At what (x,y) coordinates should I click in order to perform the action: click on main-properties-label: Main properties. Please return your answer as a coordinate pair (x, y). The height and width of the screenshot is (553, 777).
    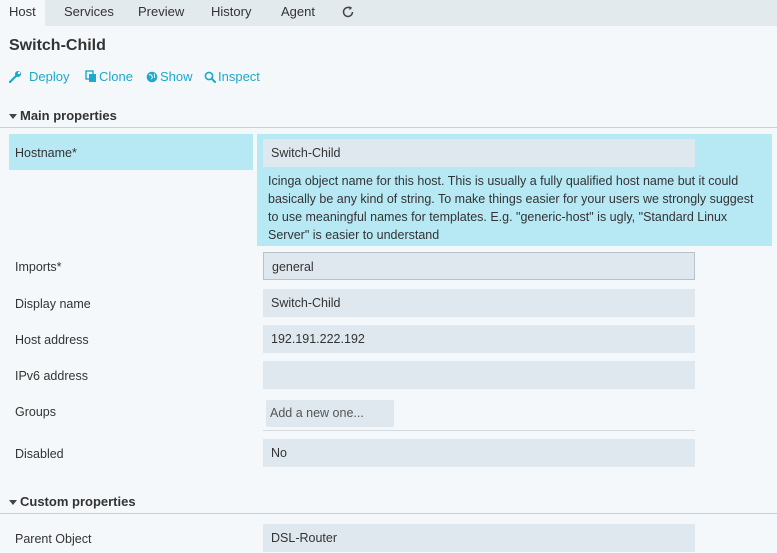
    Looking at the image, I should click on (68, 115).